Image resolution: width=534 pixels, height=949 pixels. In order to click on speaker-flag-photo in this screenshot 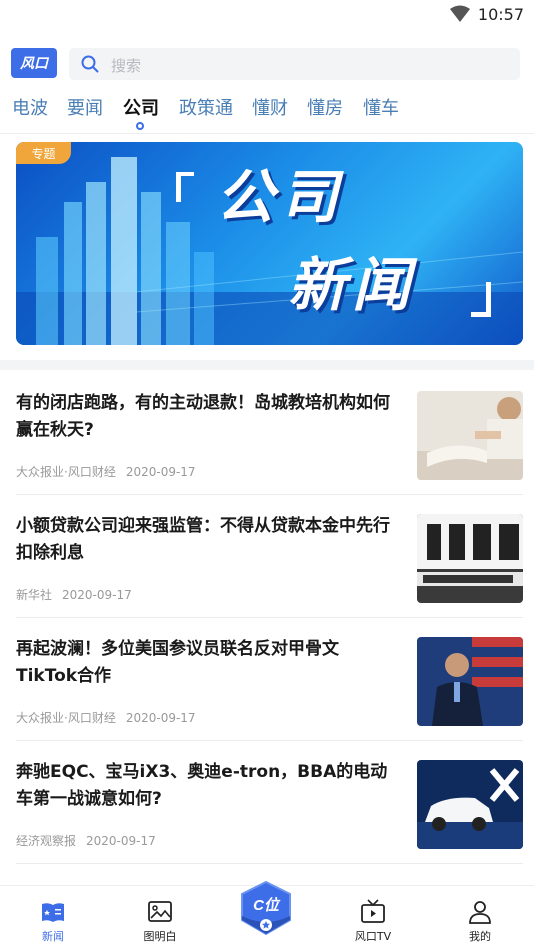, I will do `click(470, 681)`.